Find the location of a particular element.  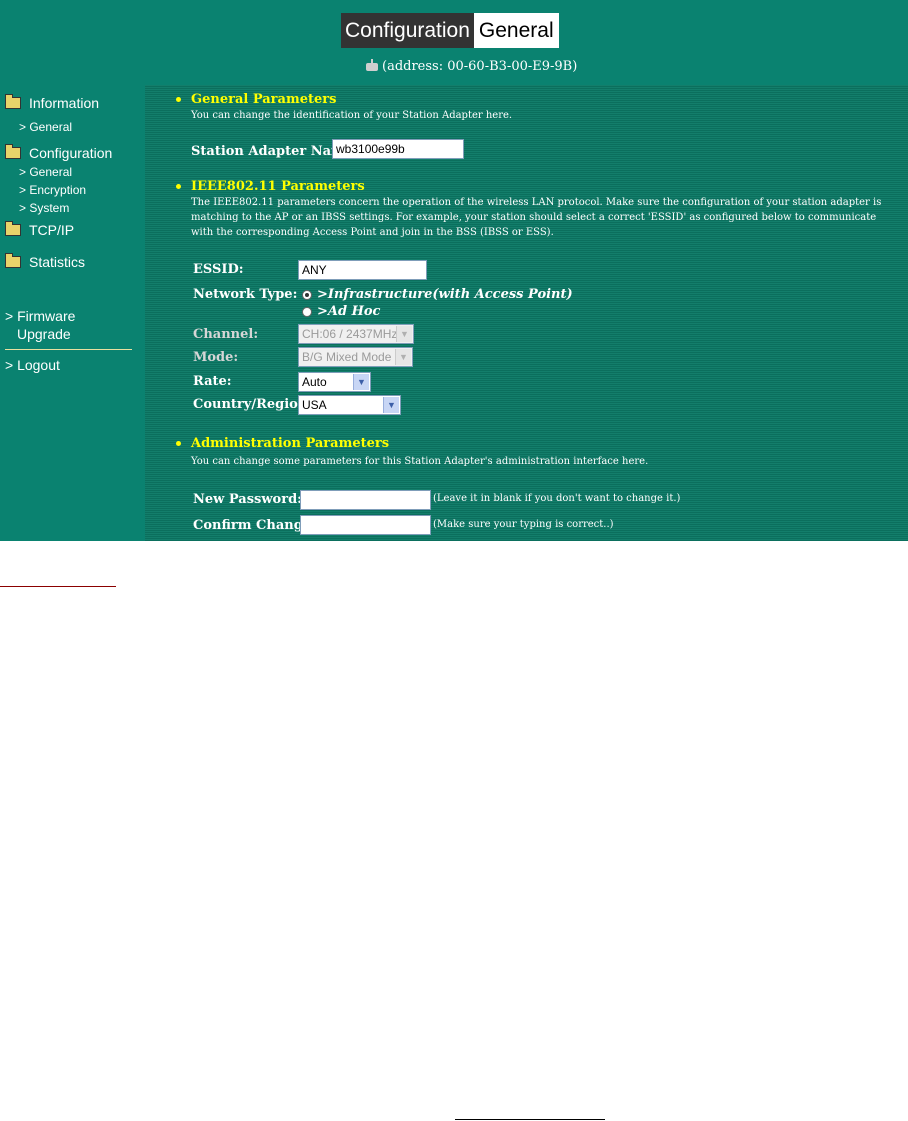

network-type-label: Network Type: is located at coordinates (245, 294).